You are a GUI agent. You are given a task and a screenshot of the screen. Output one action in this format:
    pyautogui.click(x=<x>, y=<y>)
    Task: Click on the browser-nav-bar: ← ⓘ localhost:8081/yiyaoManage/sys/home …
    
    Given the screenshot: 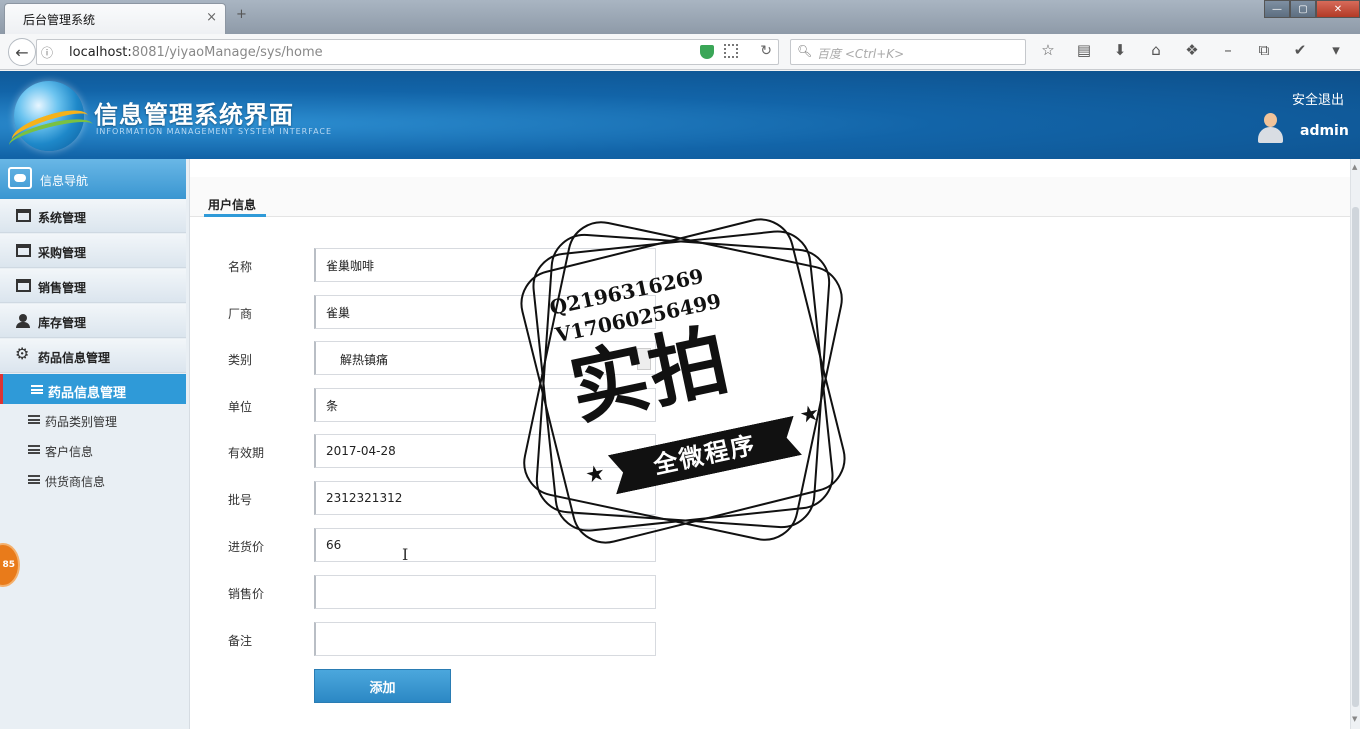 What is the action you would take?
    pyautogui.click(x=680, y=52)
    